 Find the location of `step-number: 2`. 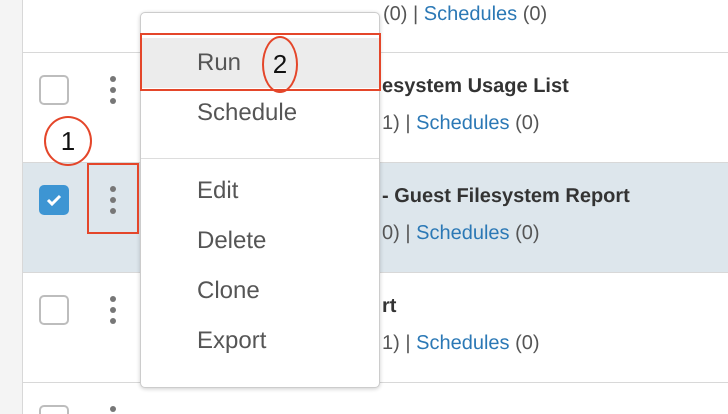

step-number: 2 is located at coordinates (280, 64).